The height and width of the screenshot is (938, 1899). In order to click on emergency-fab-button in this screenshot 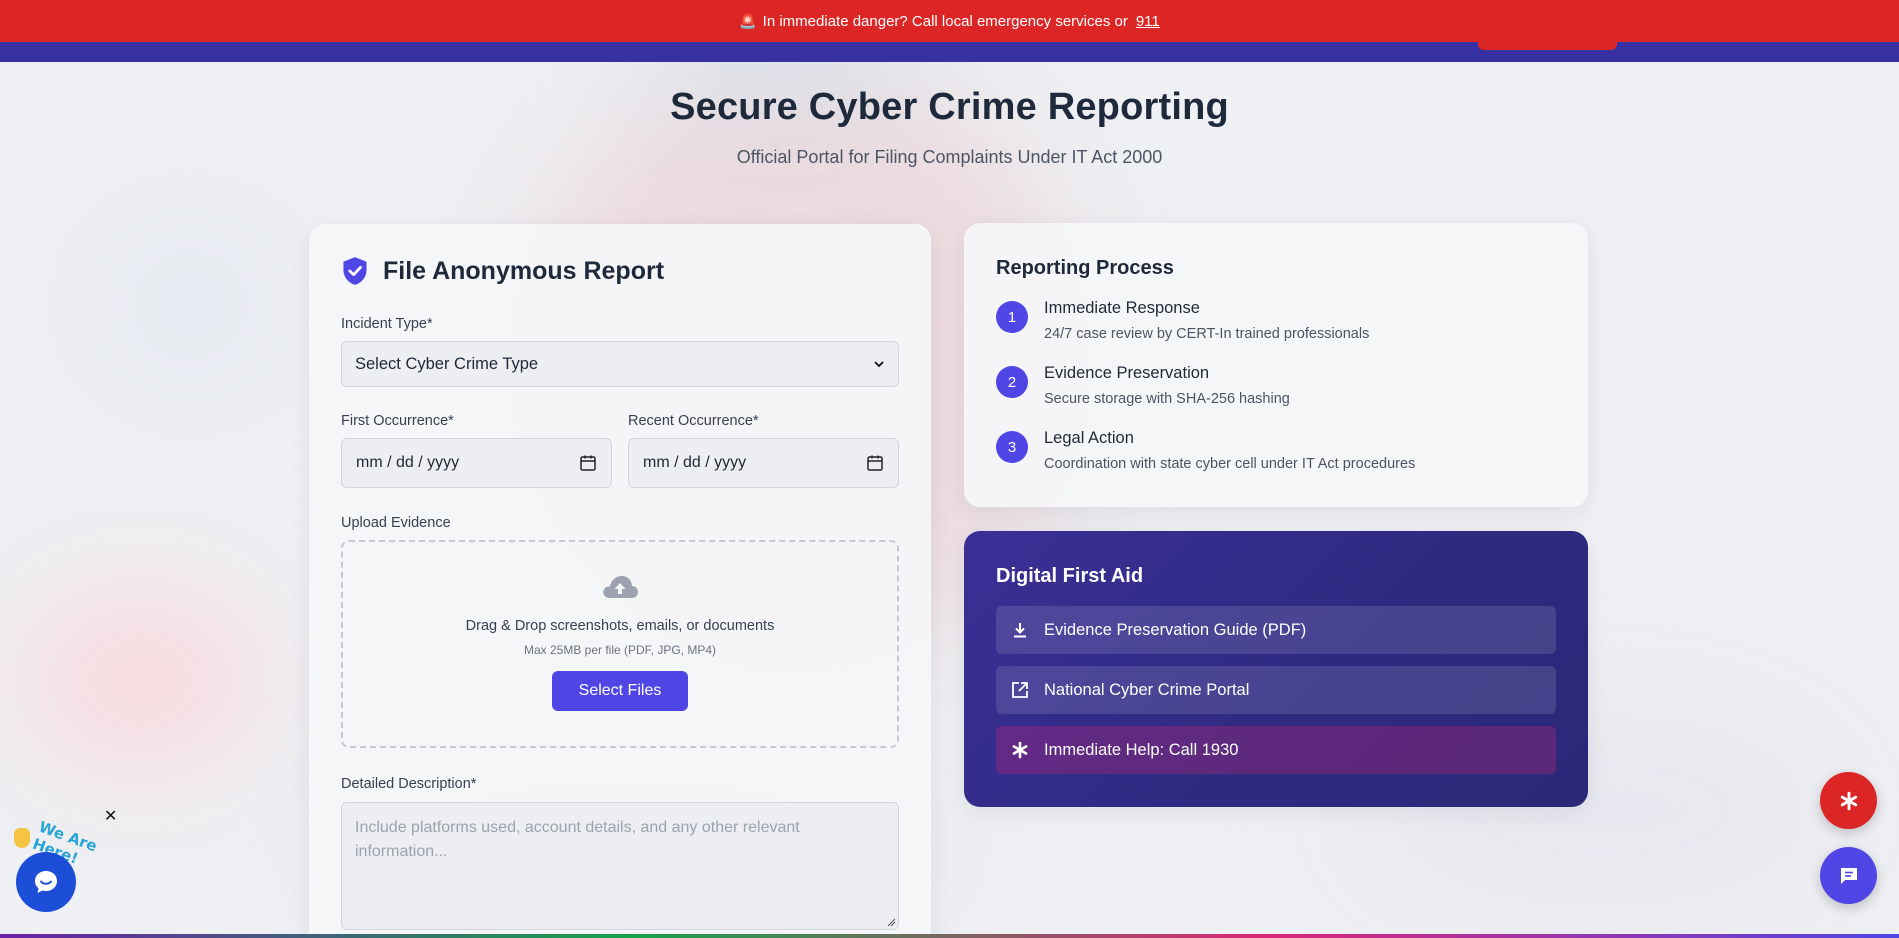, I will do `click(1848, 800)`.